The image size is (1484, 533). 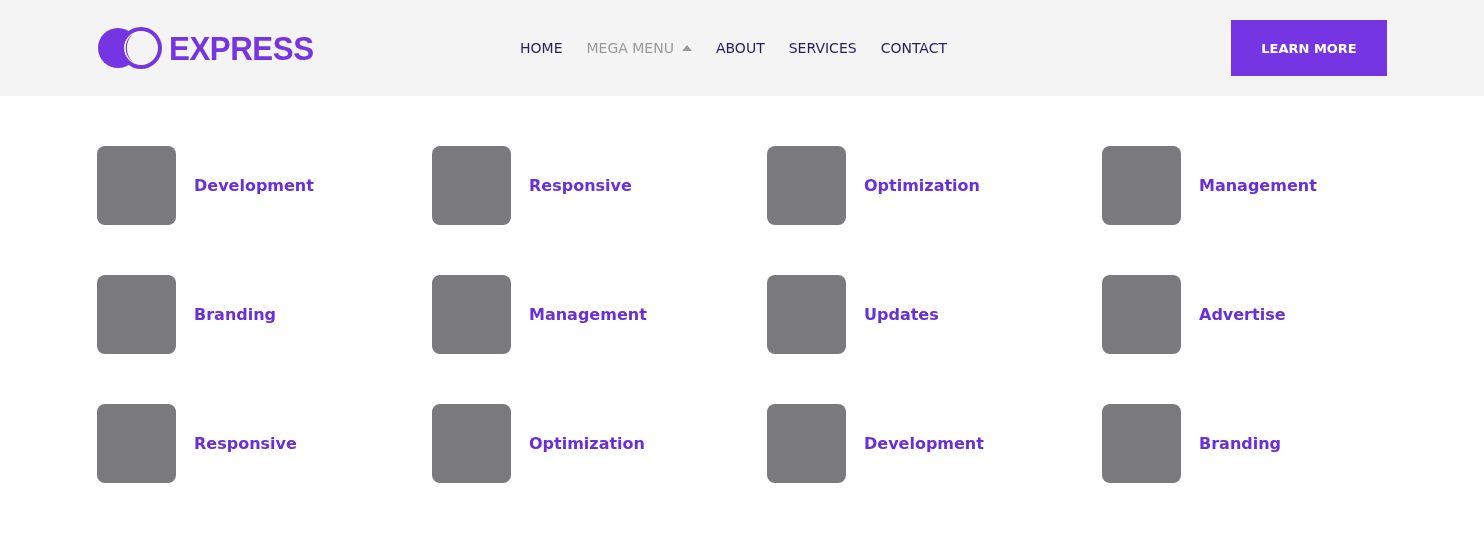 I want to click on nav-link: ABOUT, so click(x=740, y=48).